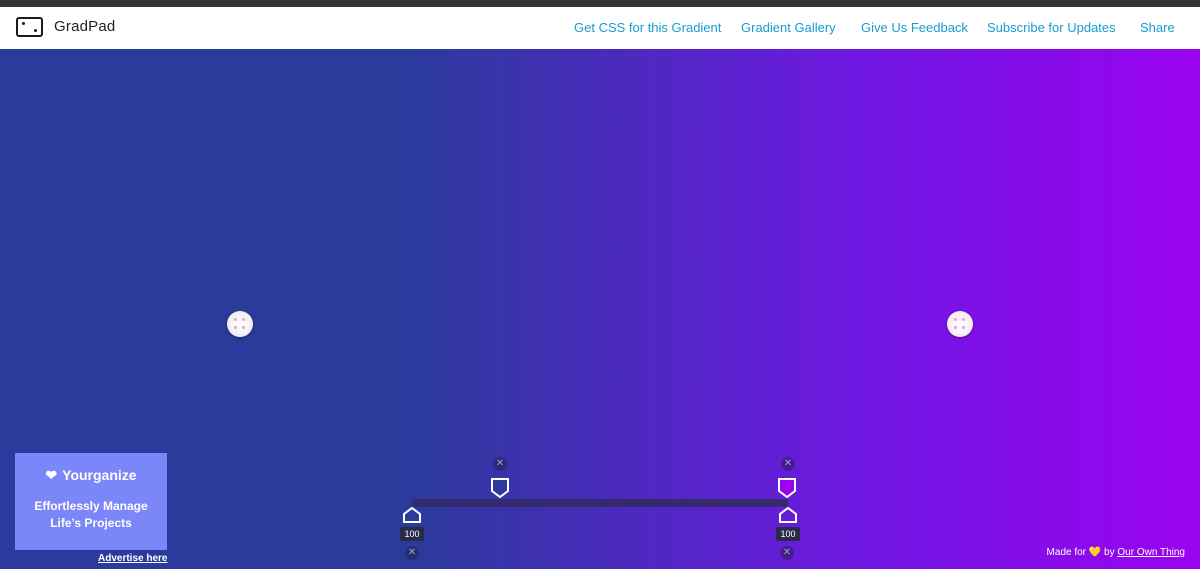 The height and width of the screenshot is (569, 1200). I want to click on top-strip, so click(600, 3).